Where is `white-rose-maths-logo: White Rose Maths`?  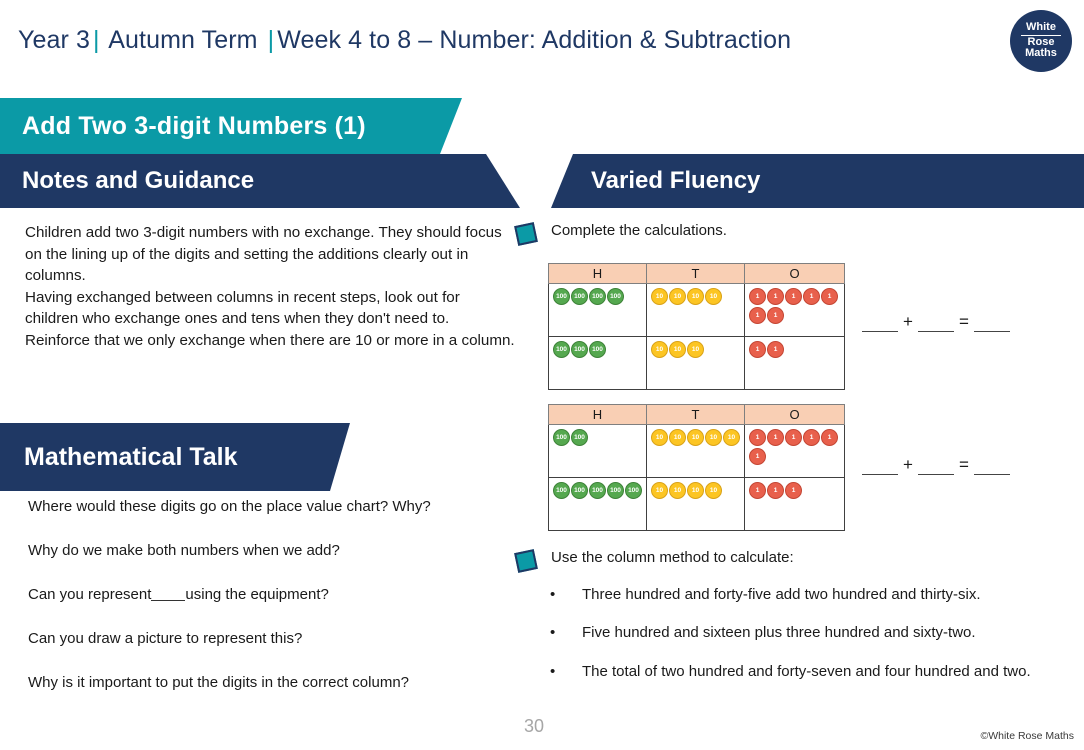 white-rose-maths-logo: White Rose Maths is located at coordinates (1041, 41).